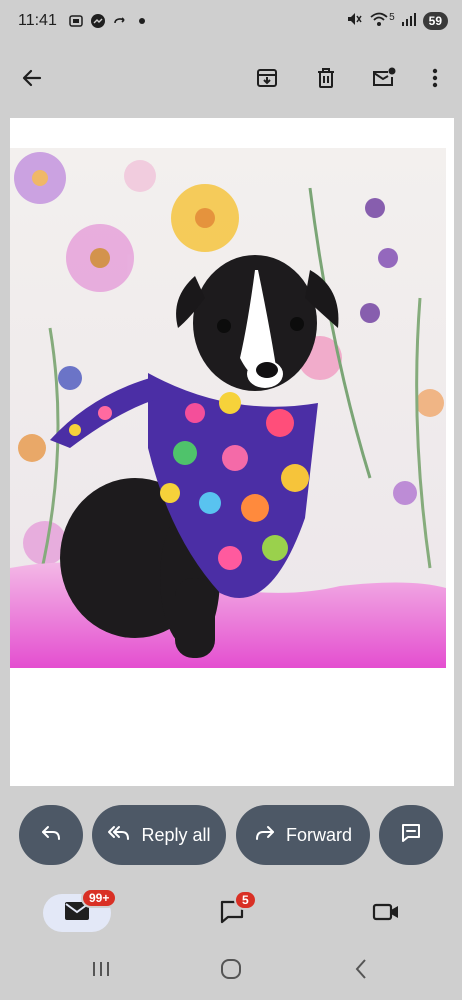  Describe the element at coordinates (120, 21) in the screenshot. I see `call-forward-icon` at that location.